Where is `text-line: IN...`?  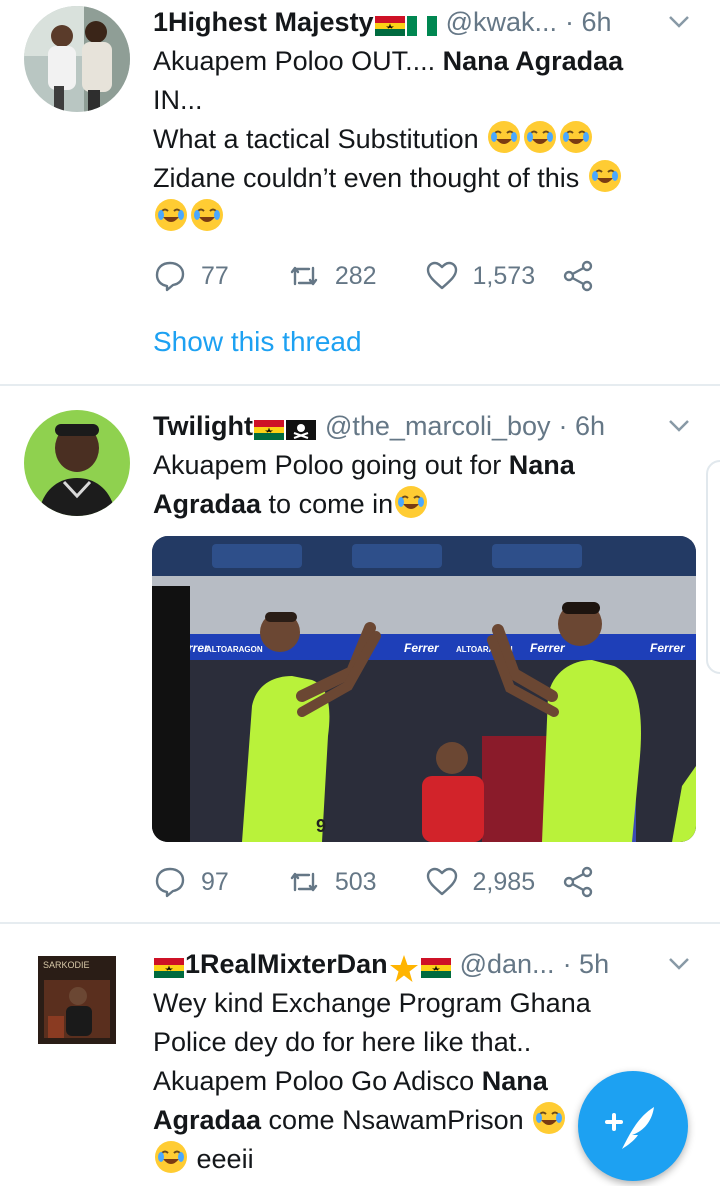 text-line: IN... is located at coordinates (178, 100).